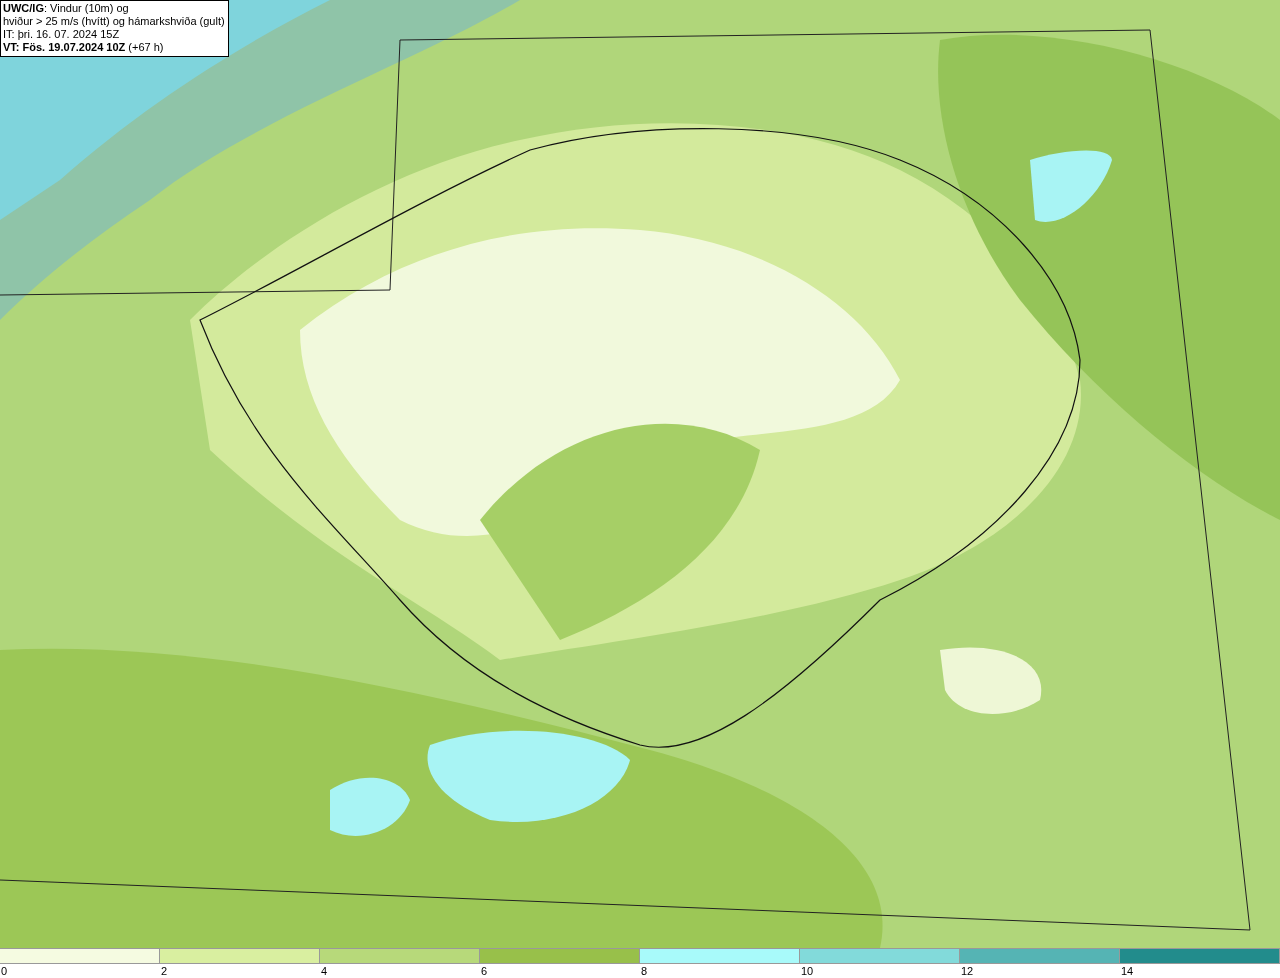 This screenshot has width=1280, height=978. What do you see at coordinates (62, 34) in the screenshot?
I see `caption-line: IT: þri. 16. 07. 2024 15Z` at bounding box center [62, 34].